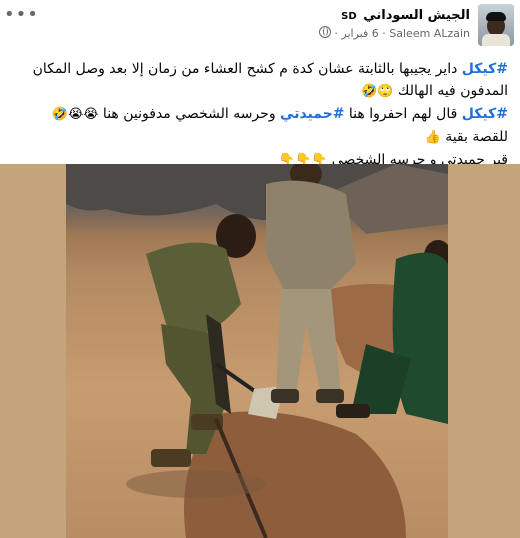 This screenshot has height=538, width=520. I want to click on page-name: الجيش السوداني SD, so click(393, 16).